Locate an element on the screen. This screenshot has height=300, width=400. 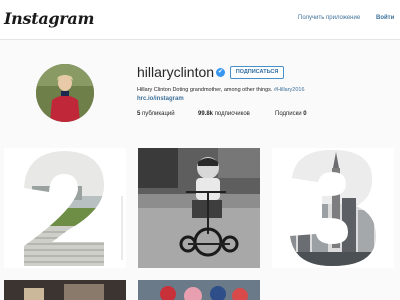
follow-button: ПОДПИСАТЬСЯ is located at coordinates (257, 72).